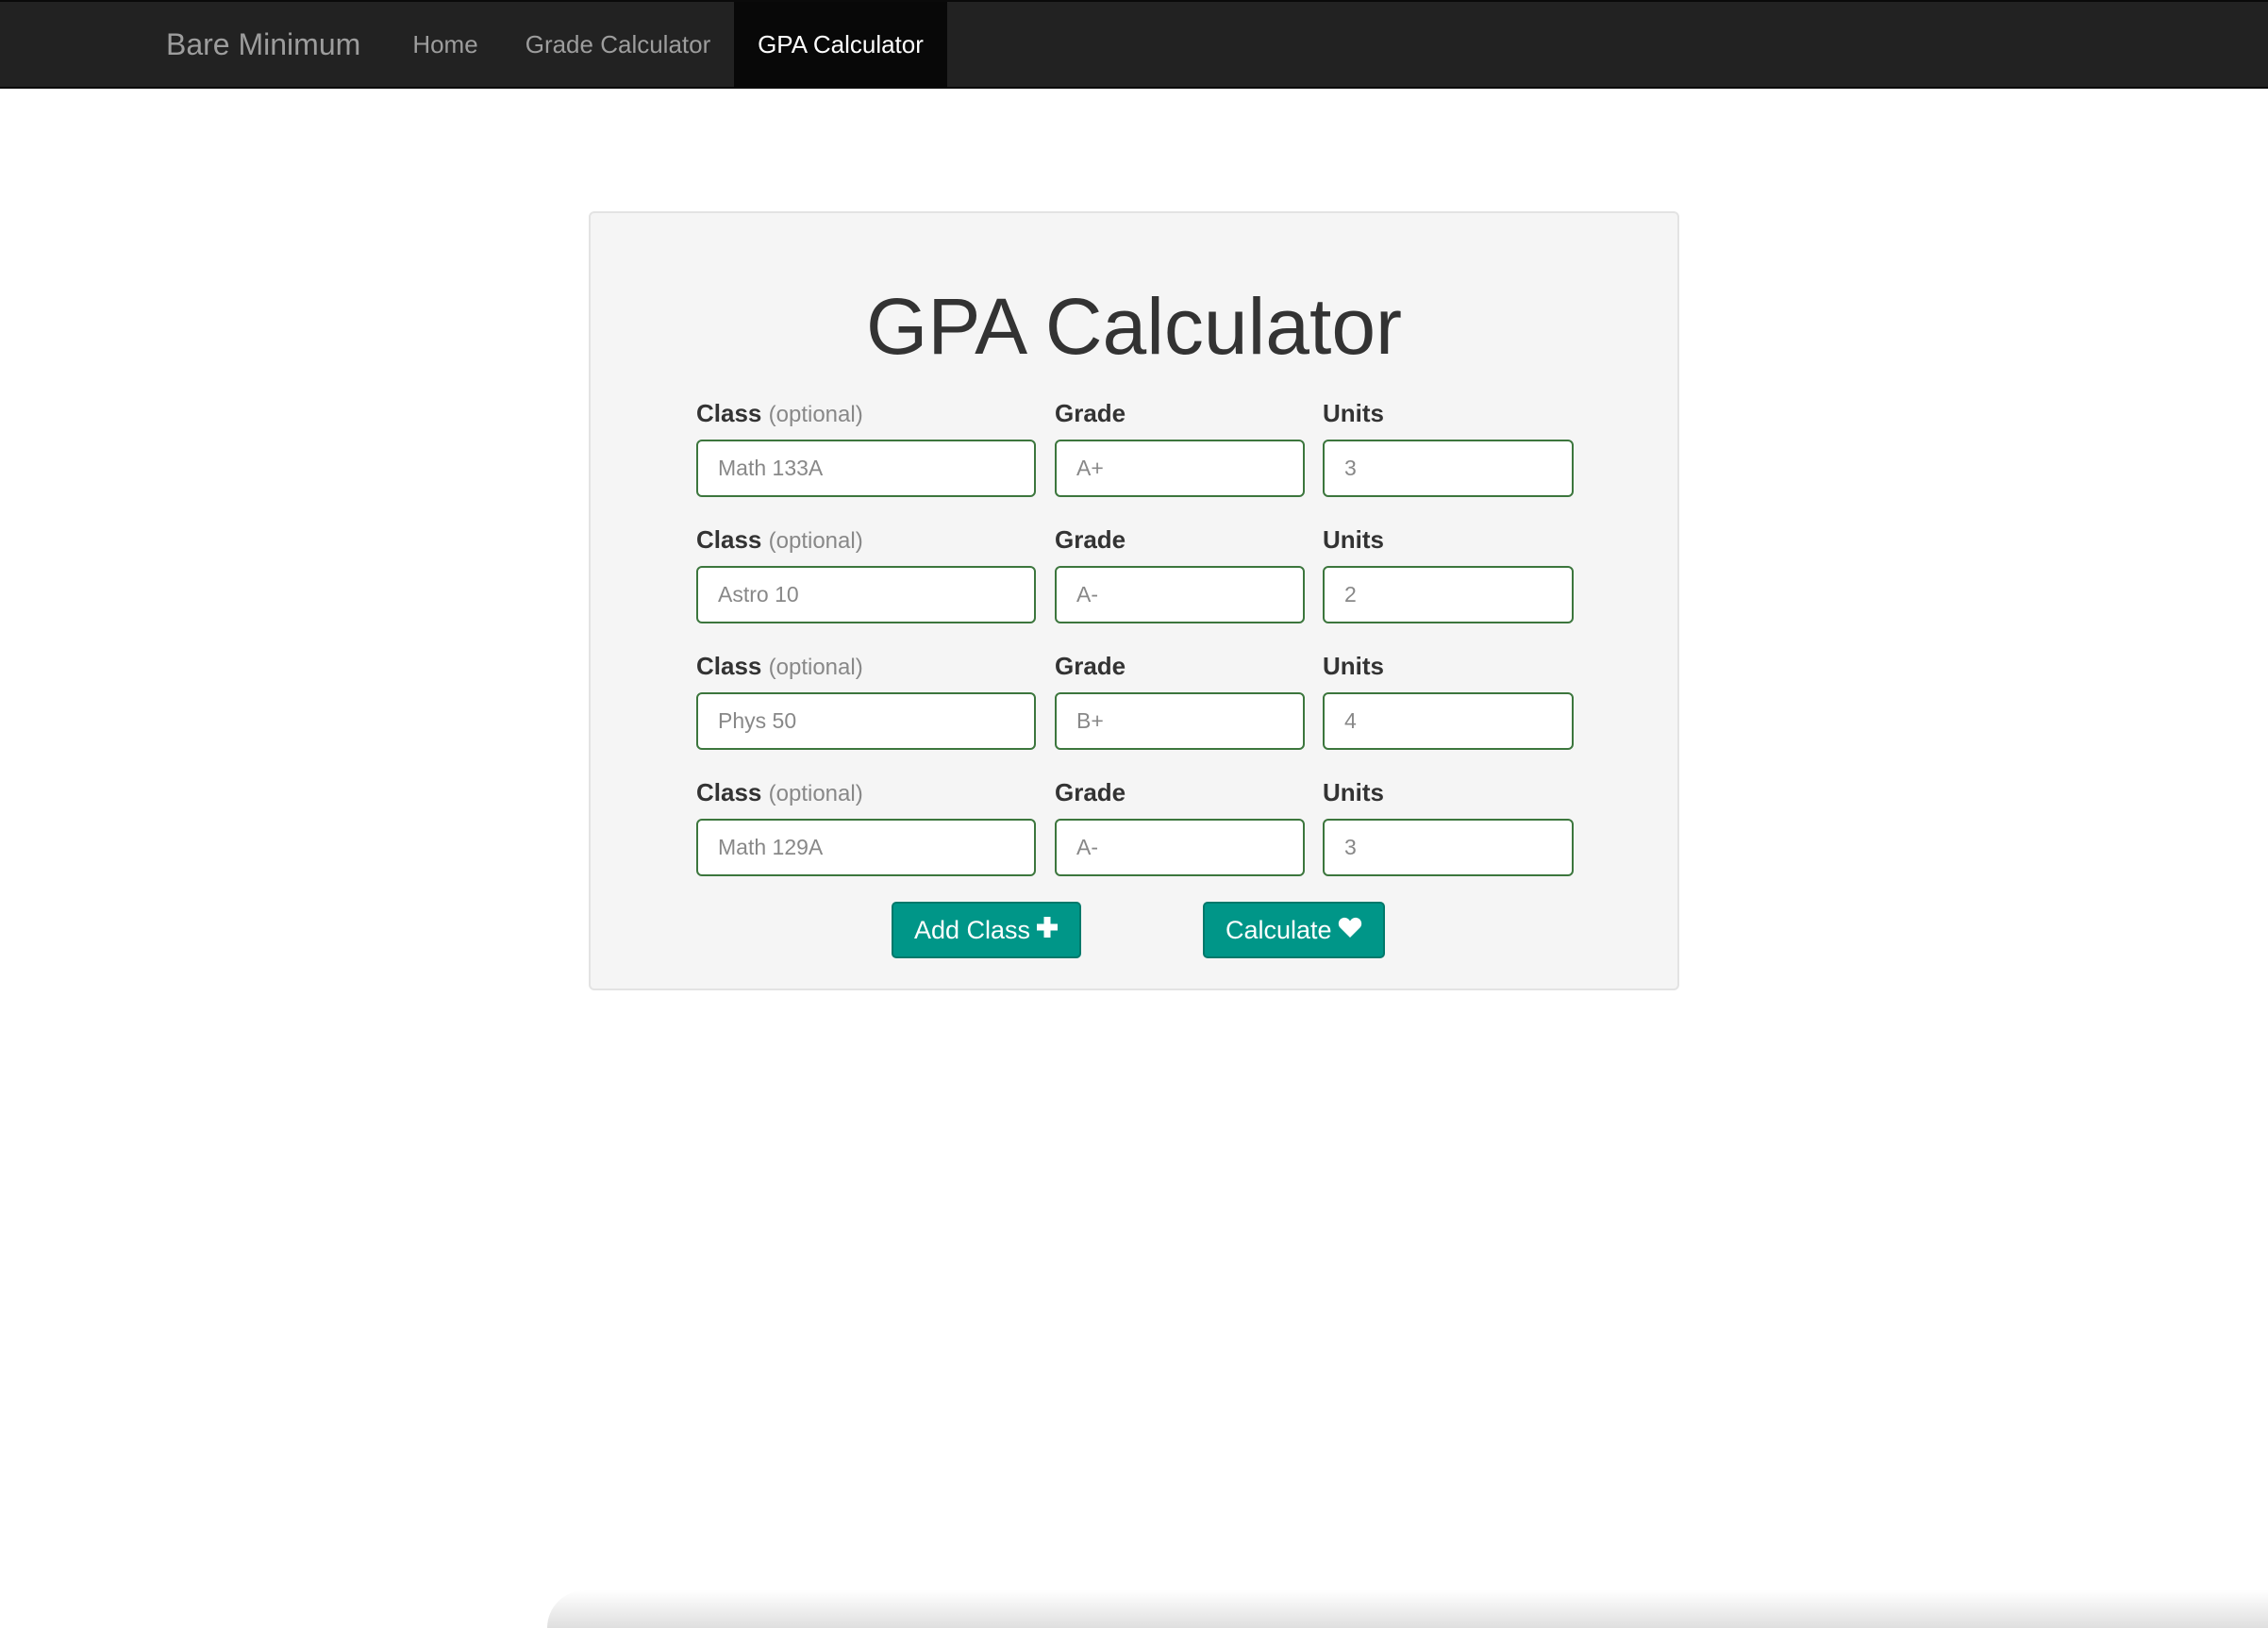 This screenshot has height=1628, width=2268. I want to click on nav-item-home: Home, so click(446, 44).